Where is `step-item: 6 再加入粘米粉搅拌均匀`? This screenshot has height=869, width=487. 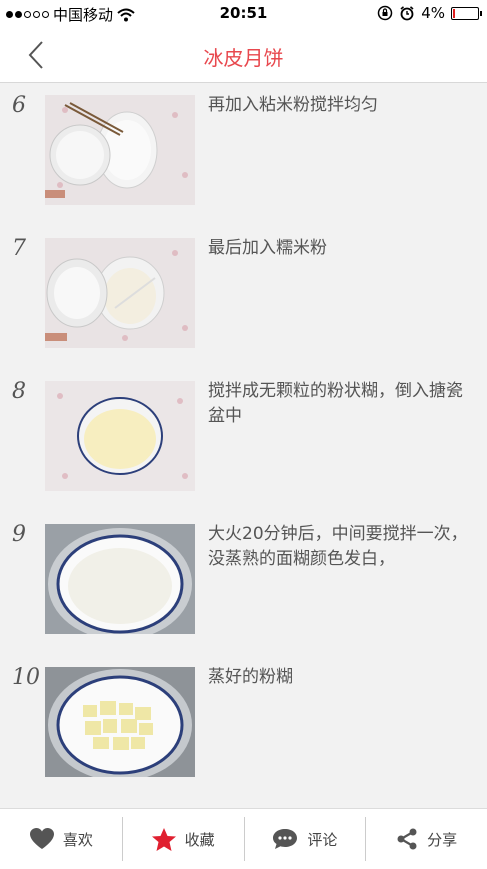 step-item: 6 再加入粘米粉搅拌均匀 is located at coordinates (243, 144).